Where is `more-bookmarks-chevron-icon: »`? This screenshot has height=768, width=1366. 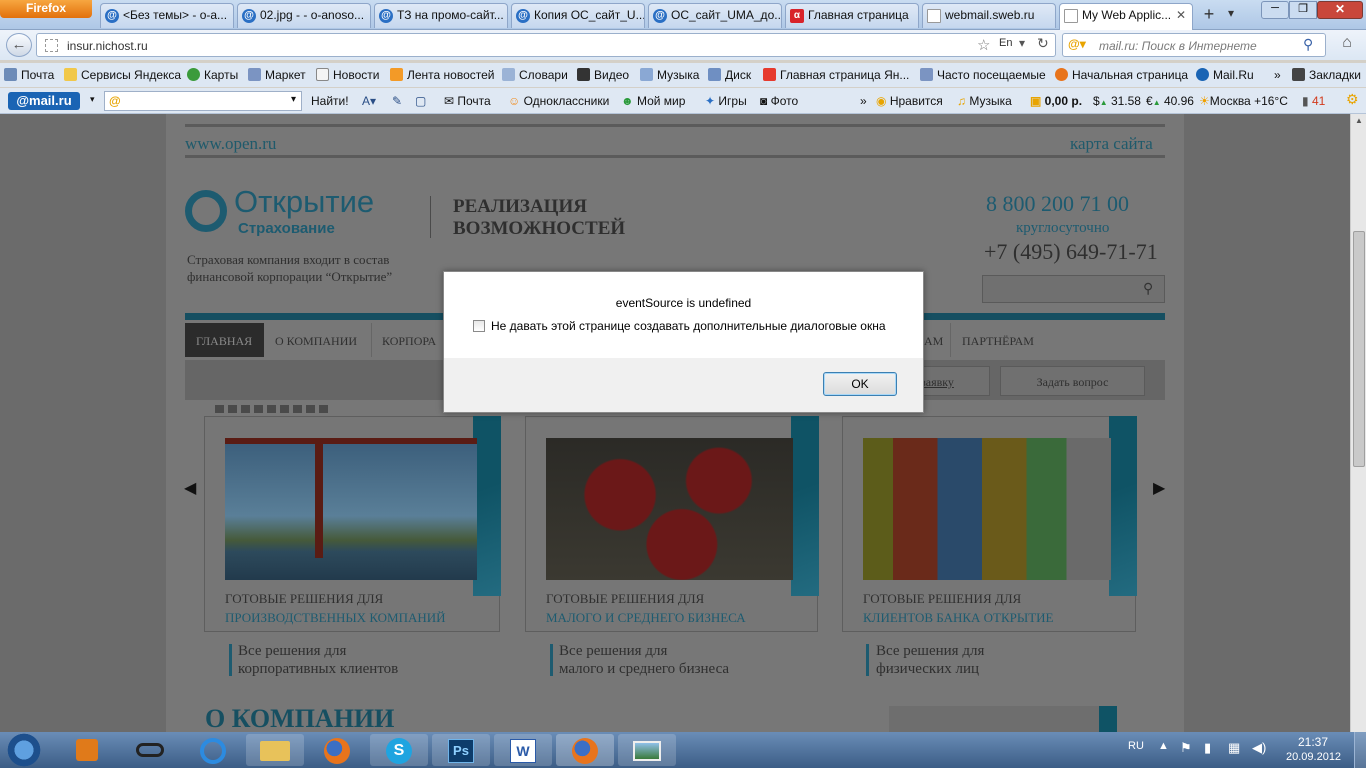 more-bookmarks-chevron-icon: » is located at coordinates (1277, 75).